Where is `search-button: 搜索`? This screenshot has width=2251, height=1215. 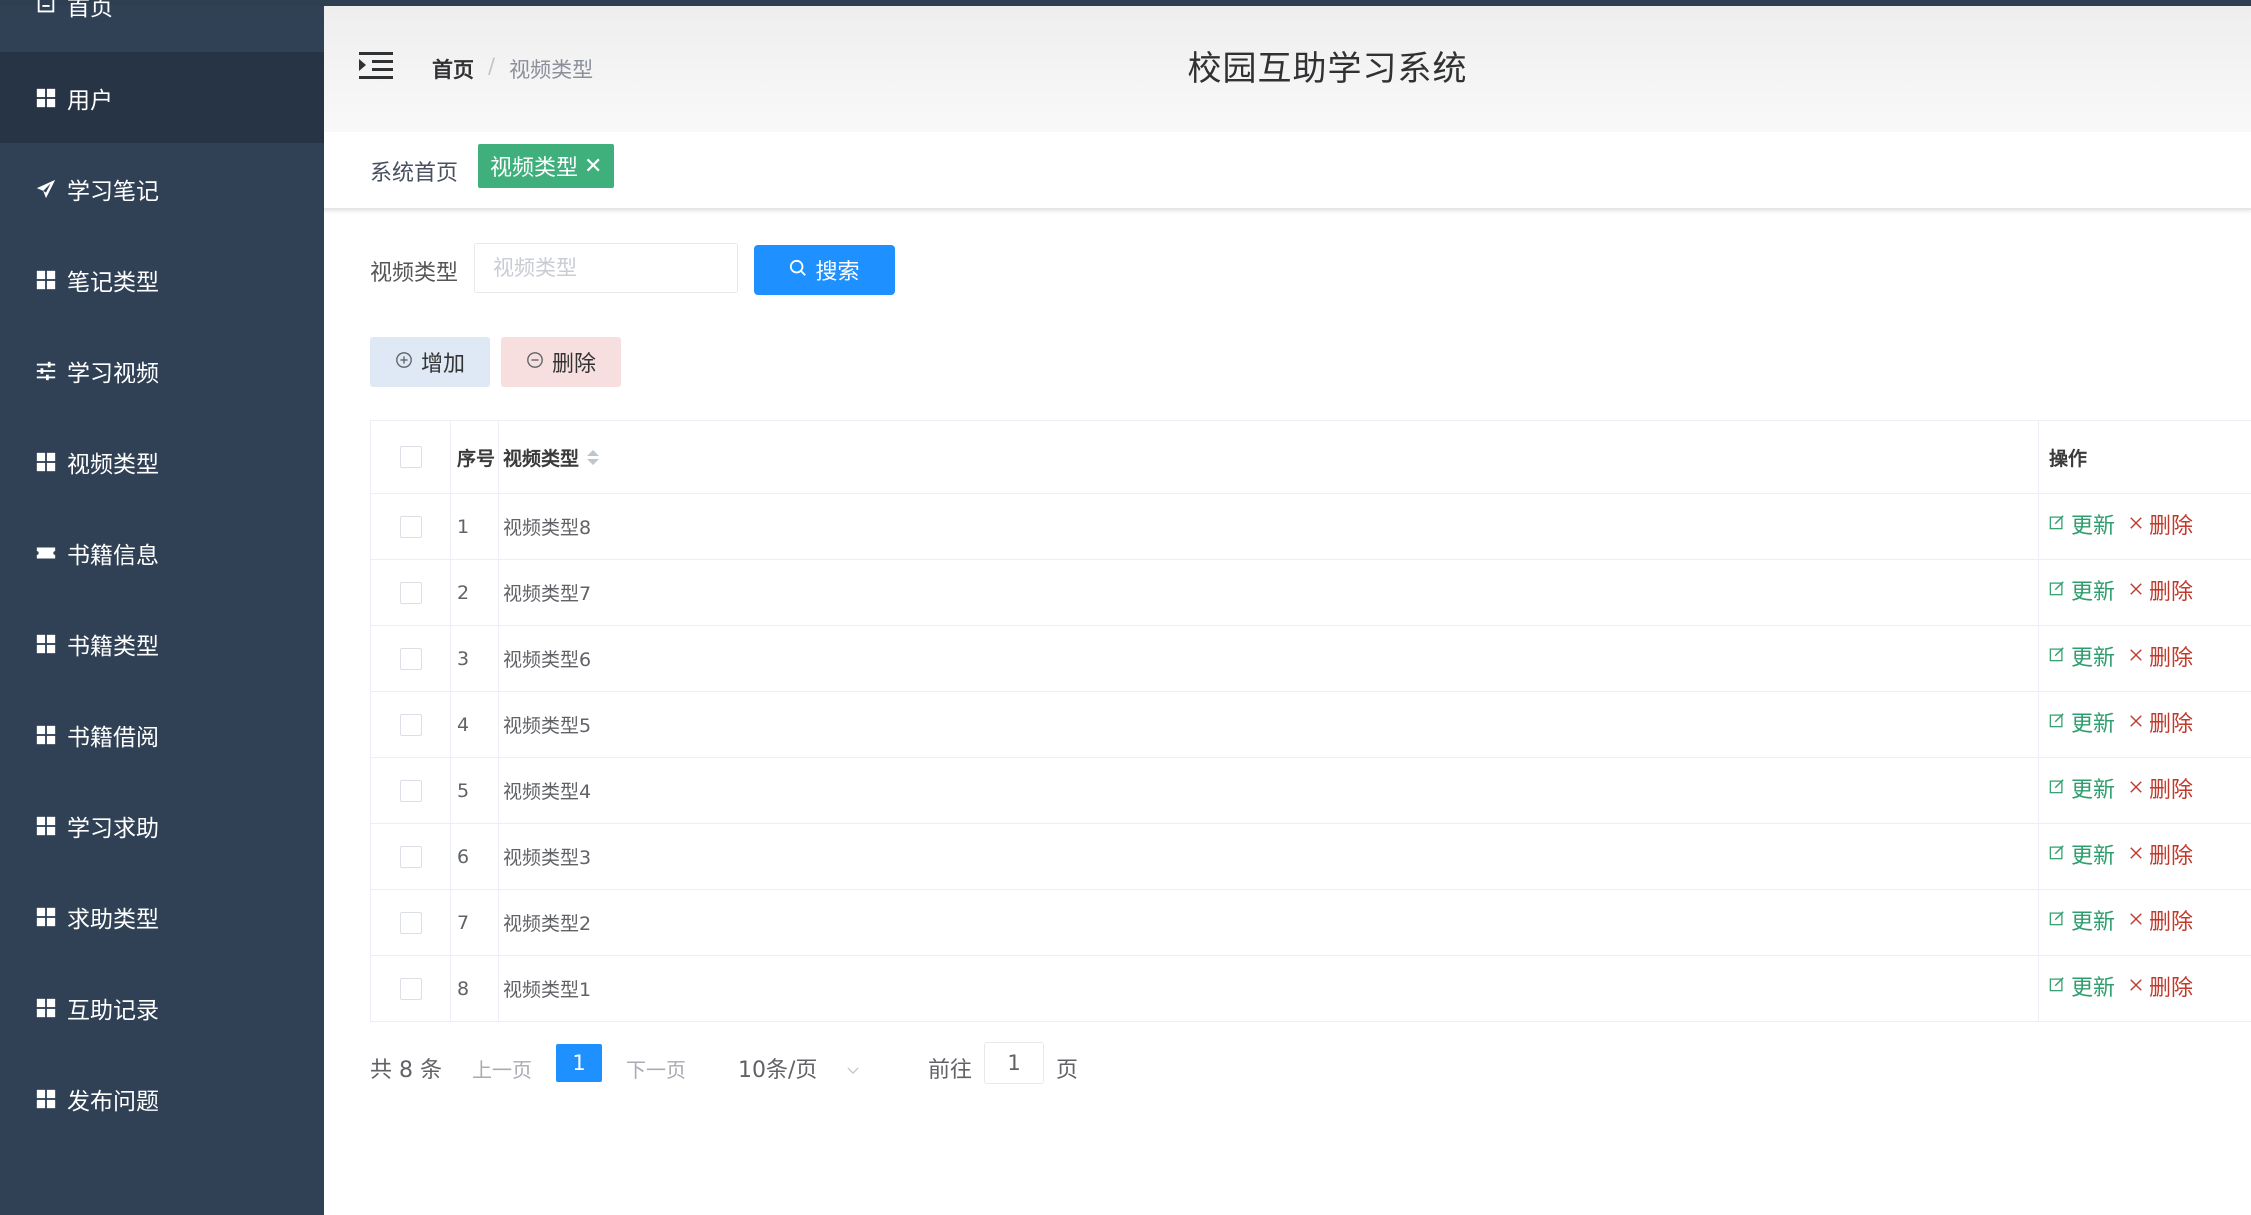 search-button: 搜索 is located at coordinates (824, 270).